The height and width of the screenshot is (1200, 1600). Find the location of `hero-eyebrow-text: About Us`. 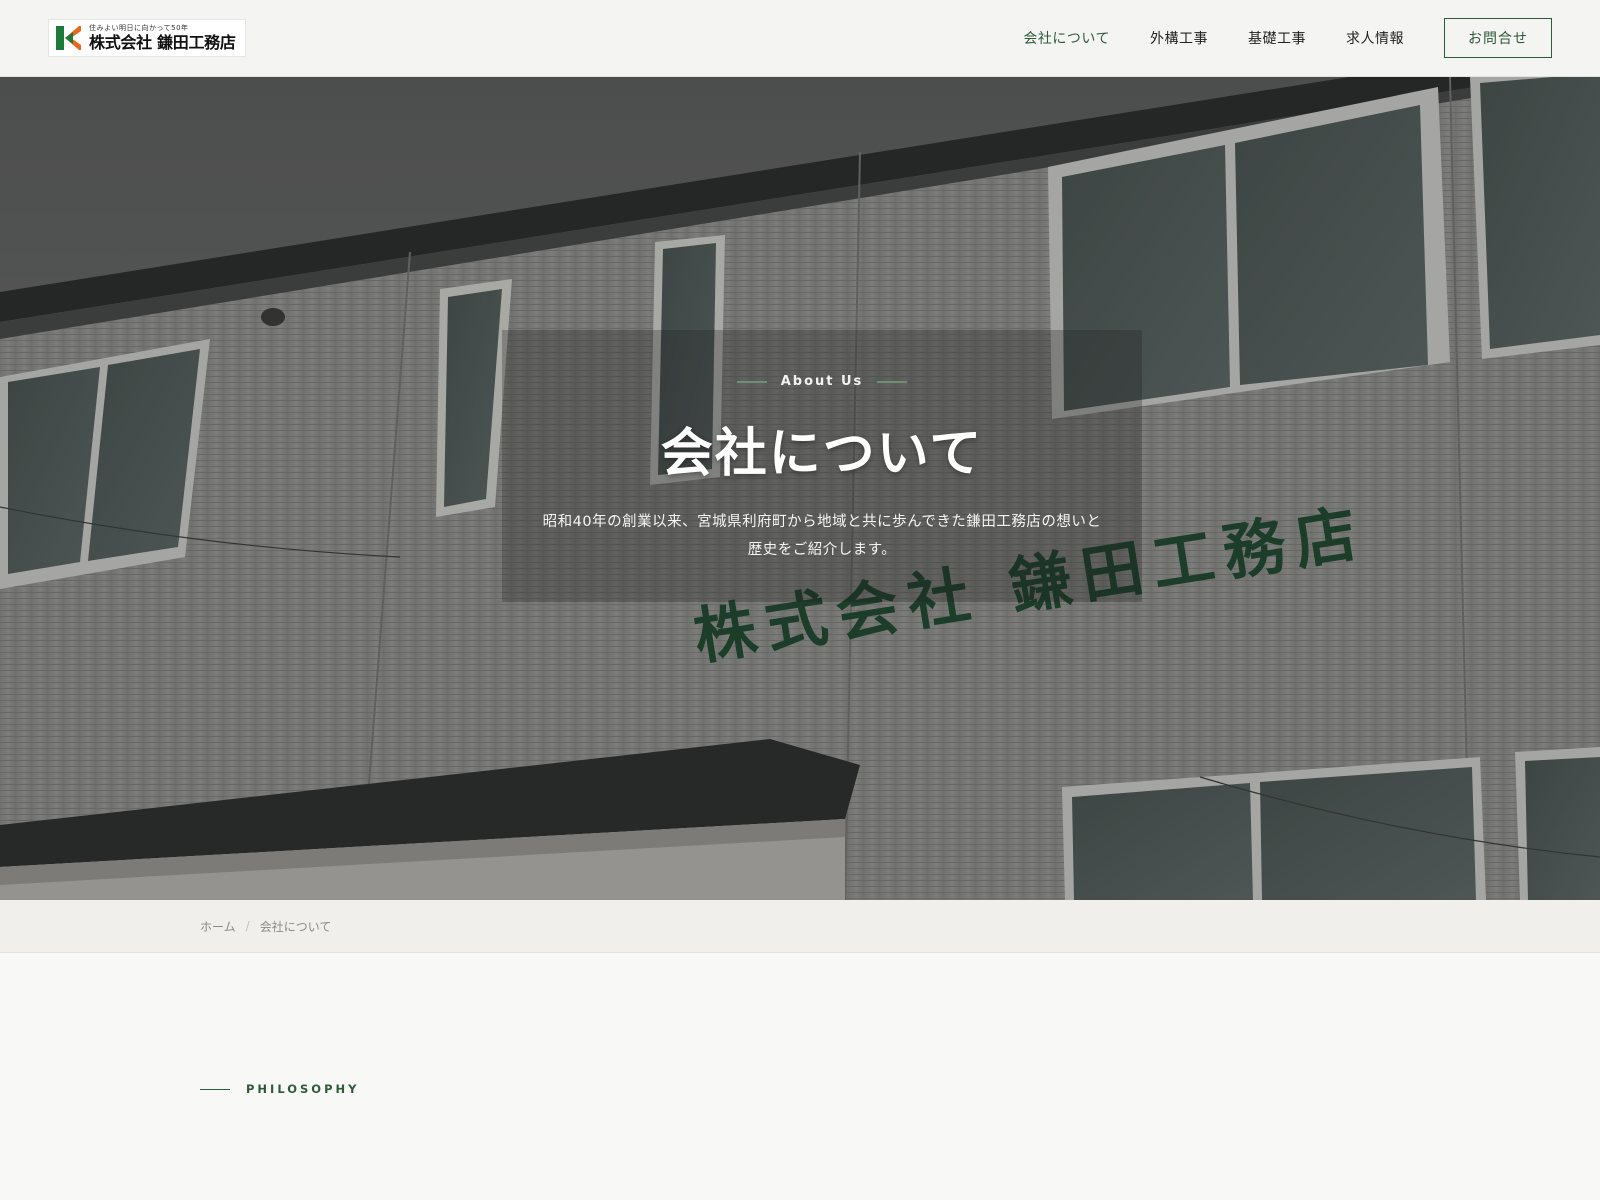

hero-eyebrow-text: About Us is located at coordinates (822, 381).